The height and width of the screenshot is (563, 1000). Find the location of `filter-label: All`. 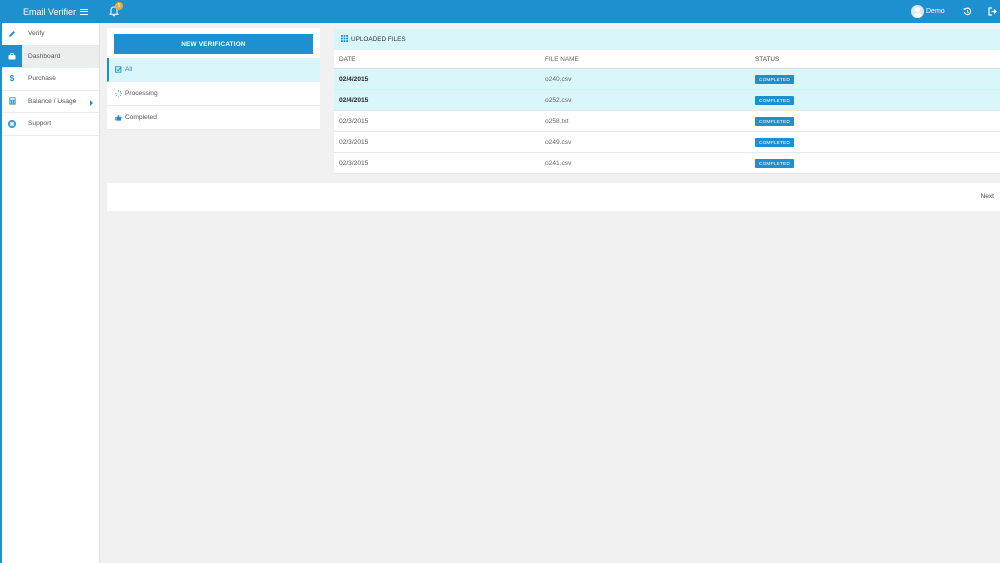

filter-label: All is located at coordinates (129, 69).